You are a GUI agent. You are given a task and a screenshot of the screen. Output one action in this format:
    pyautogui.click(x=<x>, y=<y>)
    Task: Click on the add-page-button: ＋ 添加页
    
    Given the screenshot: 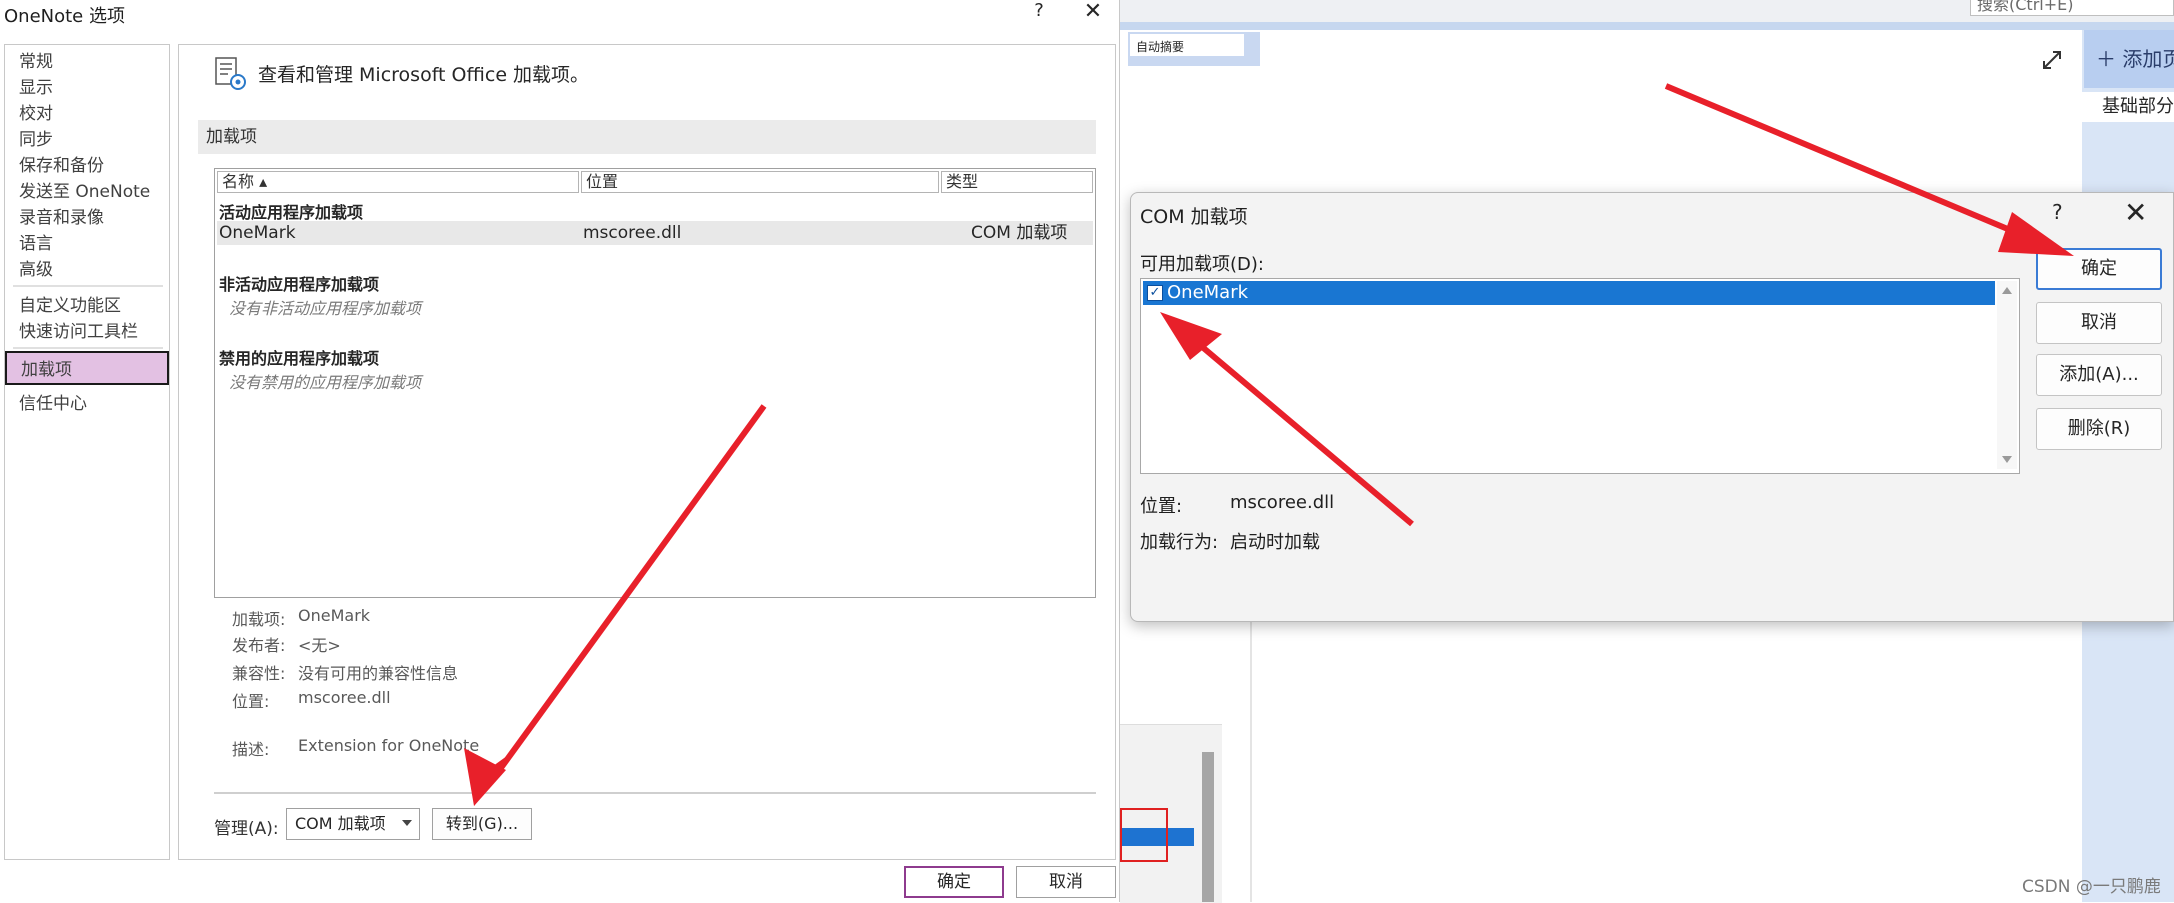 What is the action you would take?
    pyautogui.click(x=2129, y=59)
    